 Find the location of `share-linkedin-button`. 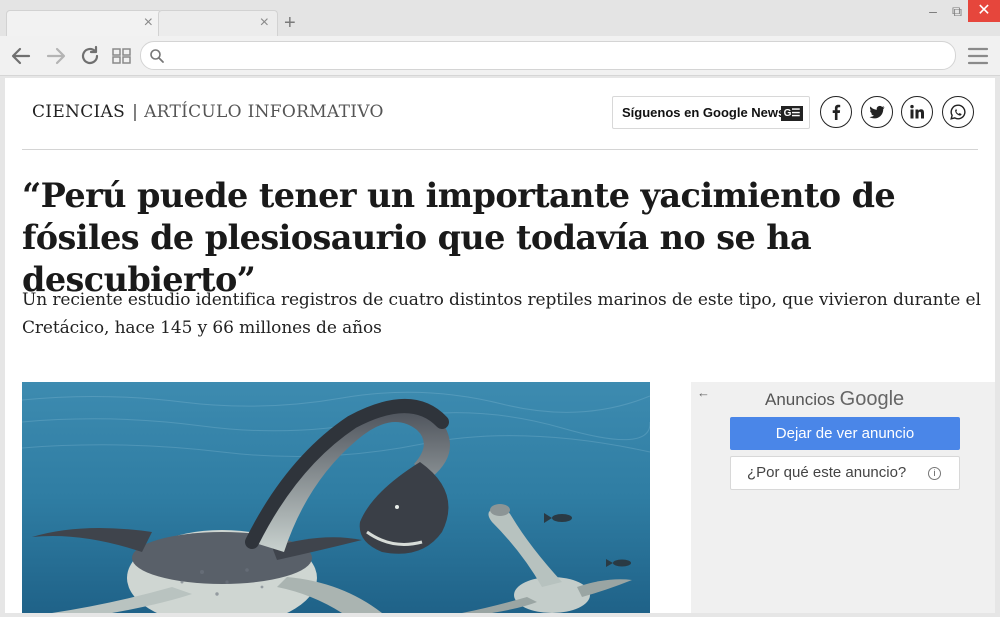

share-linkedin-button is located at coordinates (917, 112).